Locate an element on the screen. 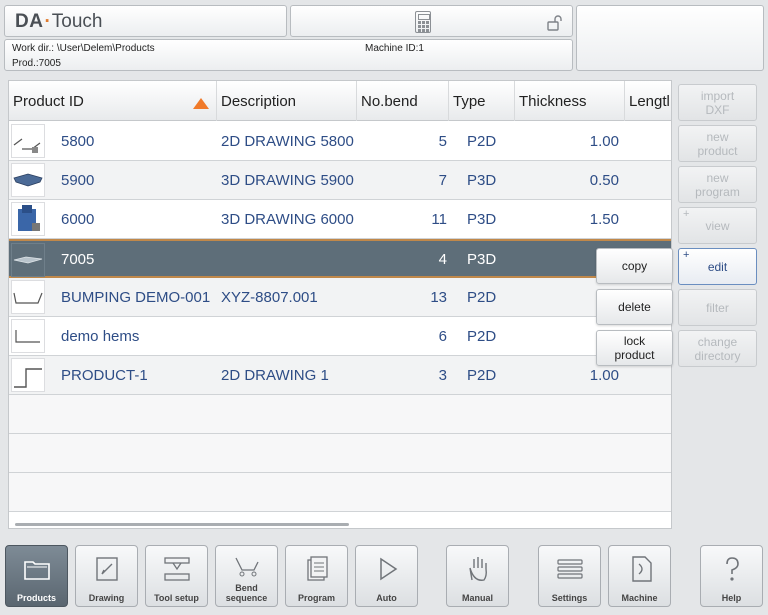 The height and width of the screenshot is (615, 768). product-description: 3D DRAWING 6000 is located at coordinates (287, 219).